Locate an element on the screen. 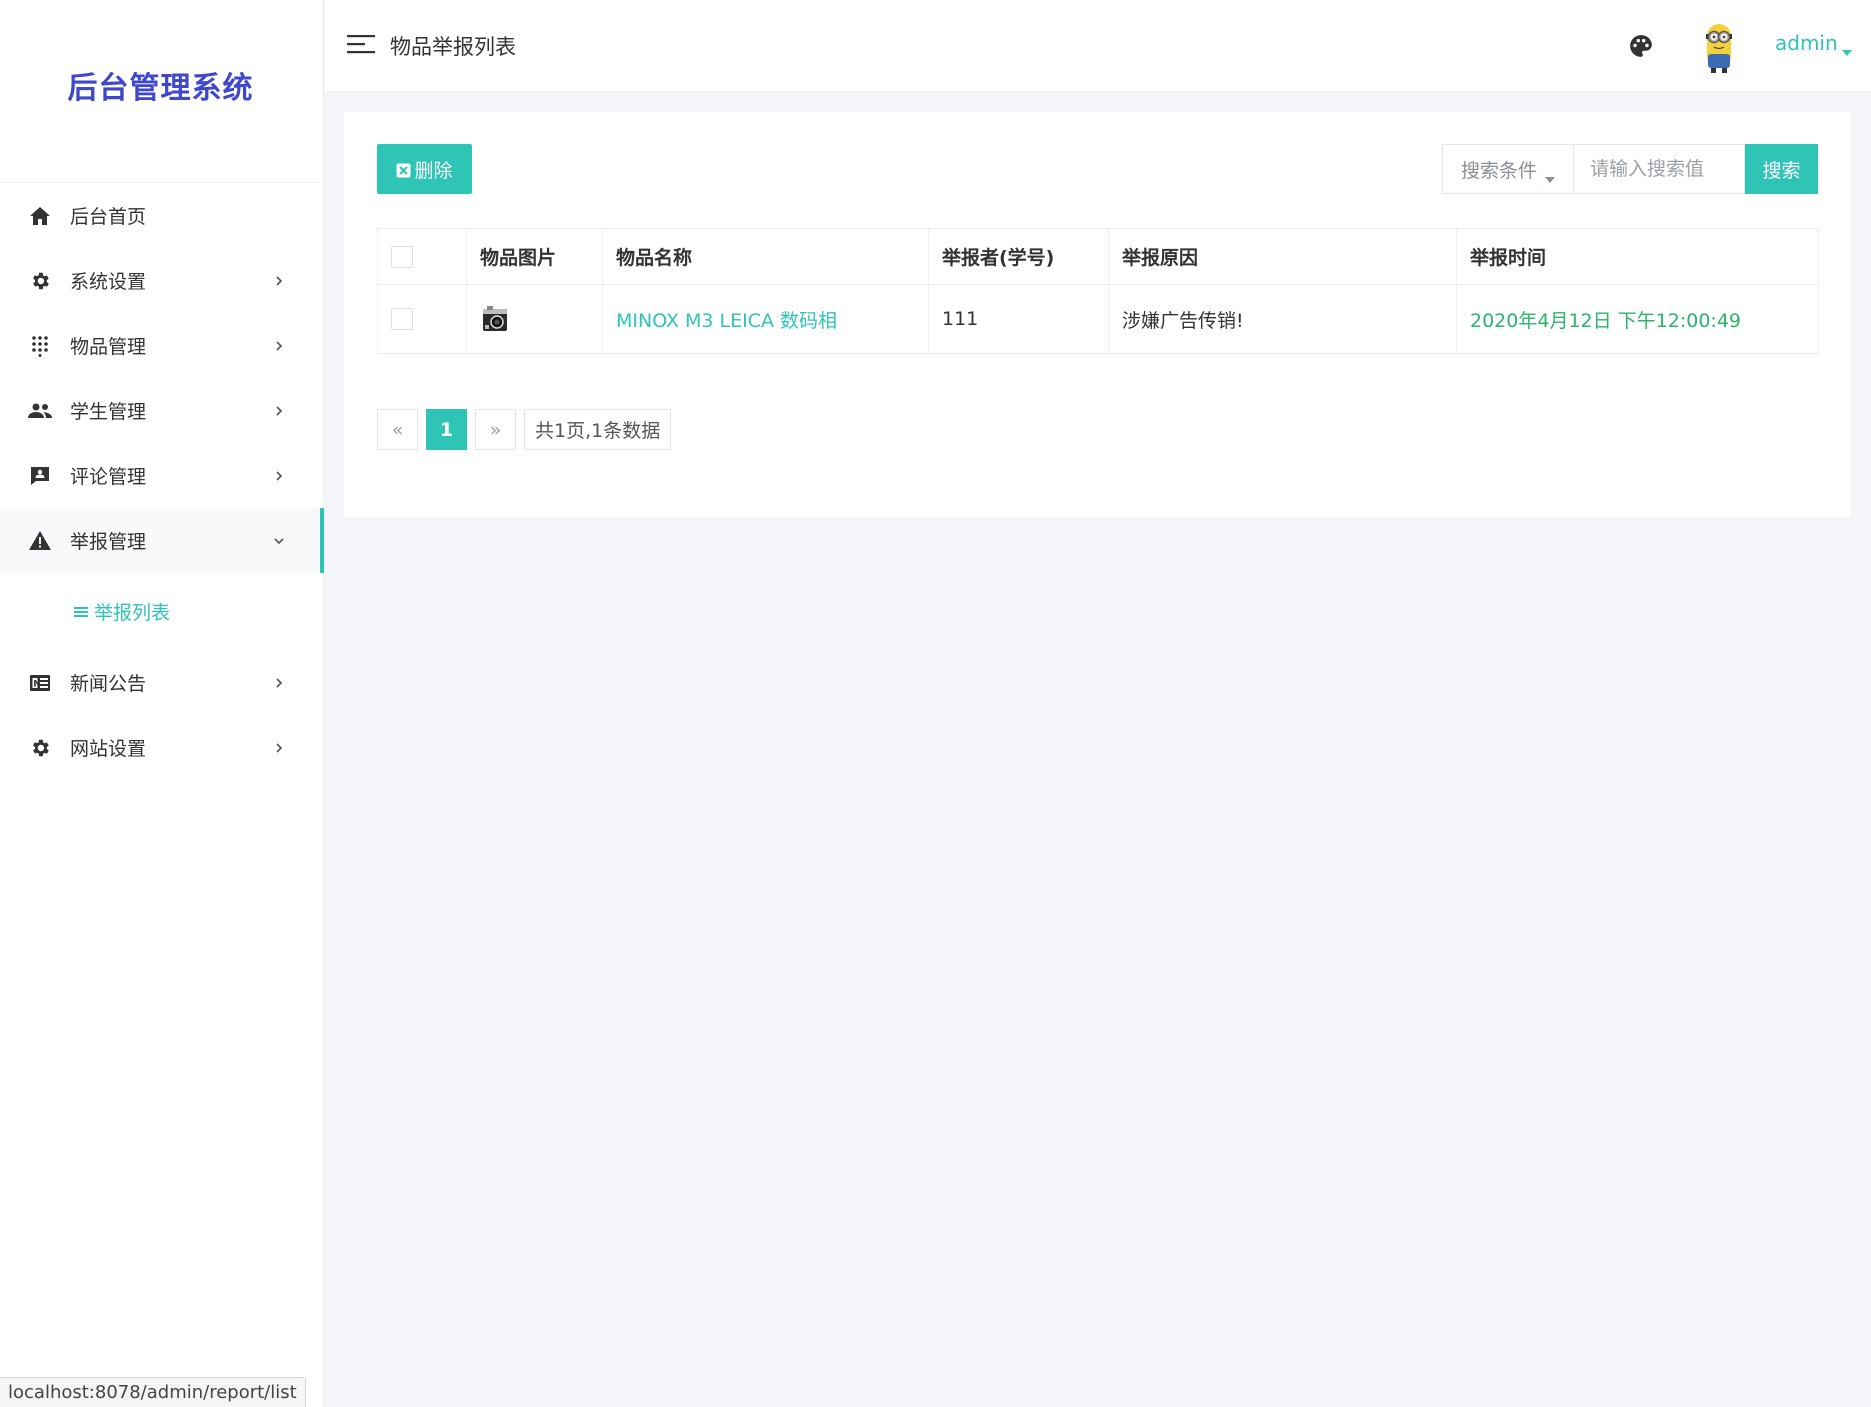 This screenshot has width=1871, height=1407. column-header: 物品图片 is located at coordinates (534, 256).